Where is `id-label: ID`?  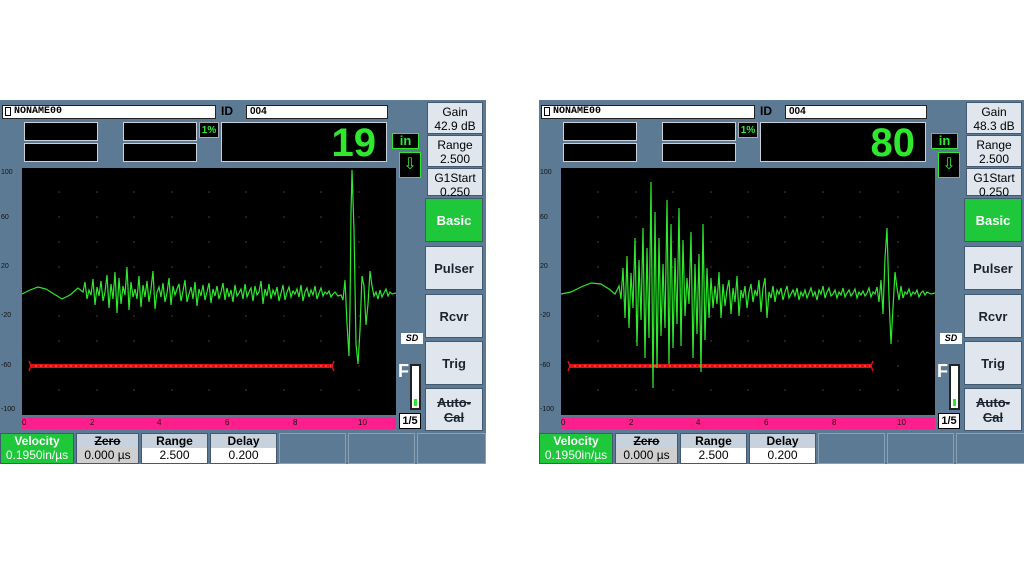 id-label: ID is located at coordinates (766, 111).